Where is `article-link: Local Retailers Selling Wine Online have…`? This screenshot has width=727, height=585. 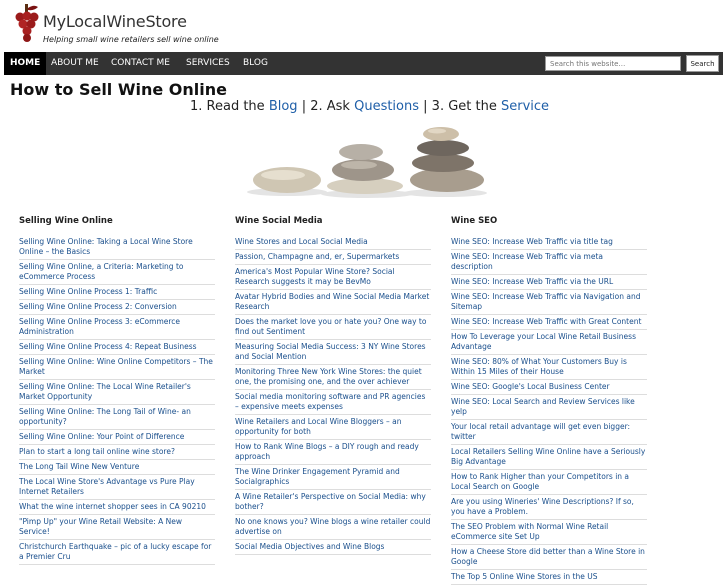
article-link: Local Retailers Selling Wine Online have… is located at coordinates (549, 457).